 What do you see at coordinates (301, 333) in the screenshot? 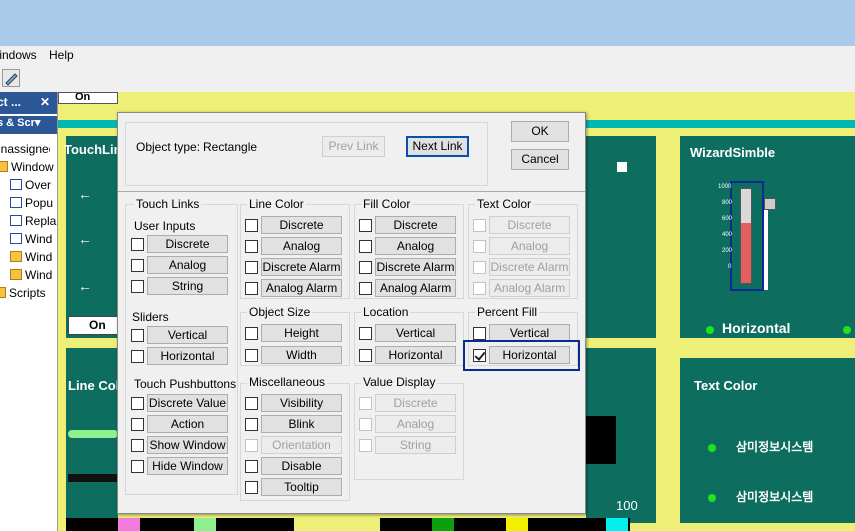
I see `os-height-button: Height` at bounding box center [301, 333].